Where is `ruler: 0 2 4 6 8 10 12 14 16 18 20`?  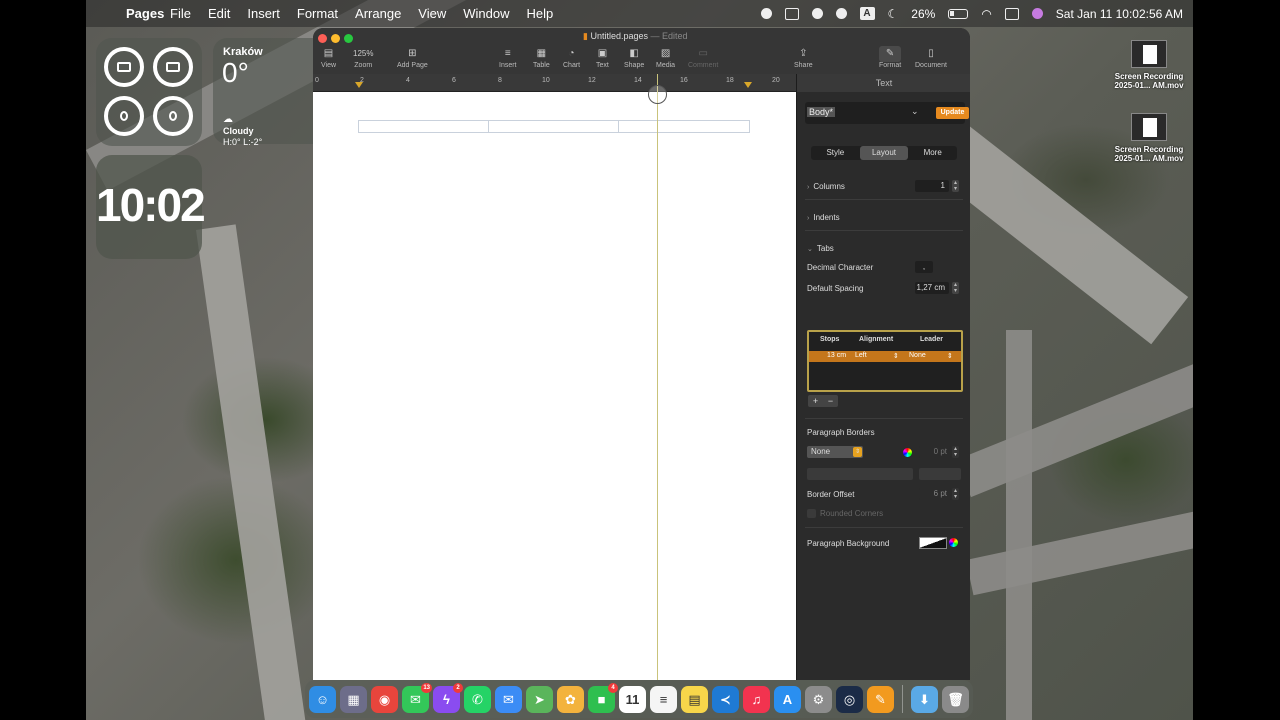 ruler: 0 2 4 6 8 10 12 14 16 18 20 is located at coordinates (554, 83).